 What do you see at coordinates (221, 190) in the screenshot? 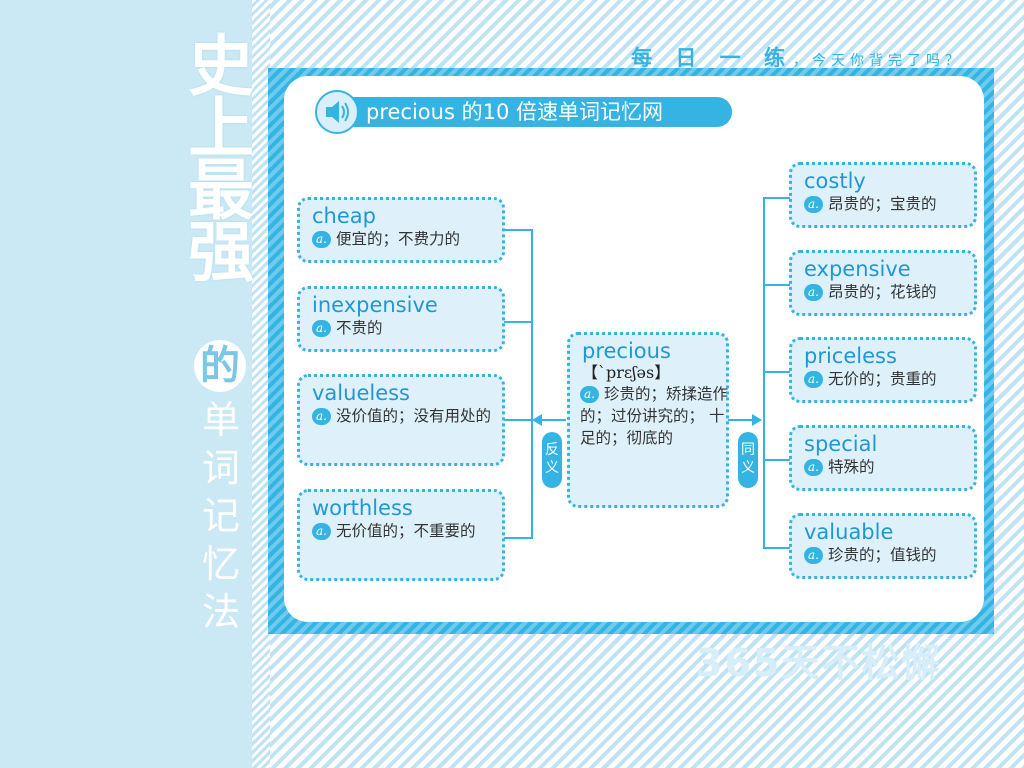
I see `sidebar-title-char: 最` at bounding box center [221, 190].